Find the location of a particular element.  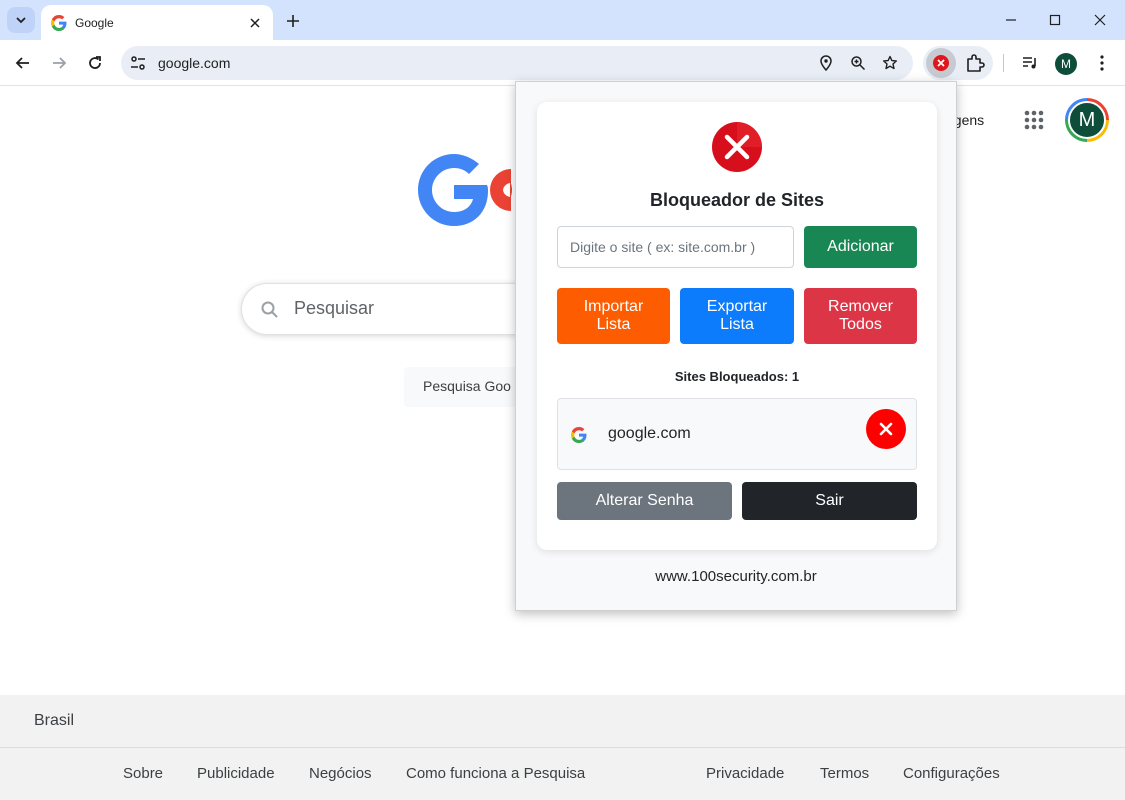

footer-divider is located at coordinates (562, 747).